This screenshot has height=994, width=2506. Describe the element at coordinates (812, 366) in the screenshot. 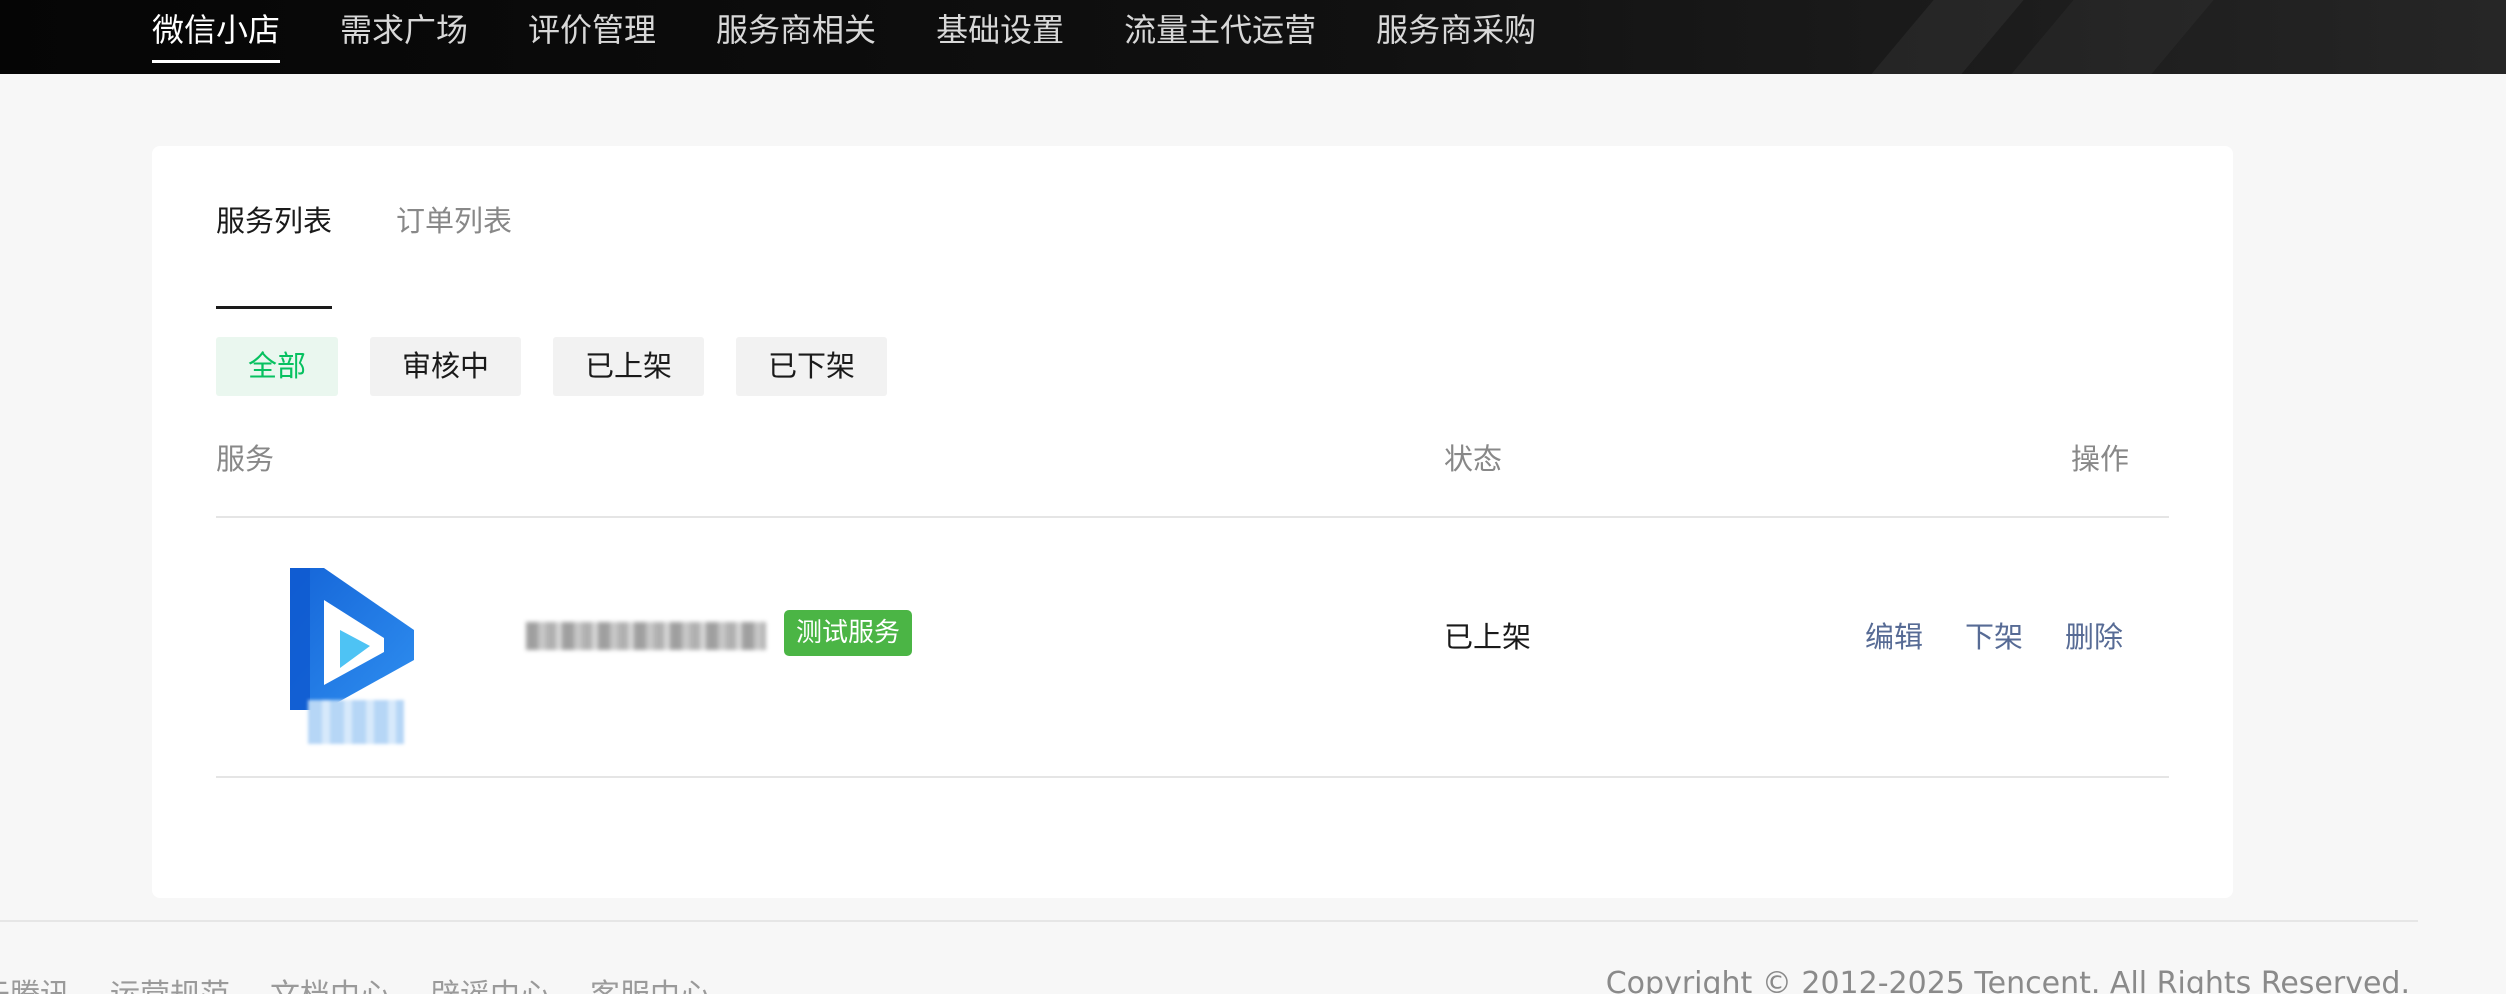

I see `filter-unlisted: 已下架` at that location.